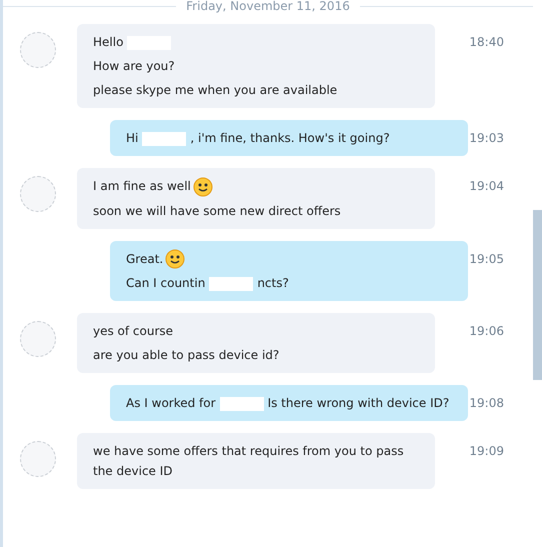  Describe the element at coordinates (537, 295) in the screenshot. I see `scrollbar-thumb` at that location.